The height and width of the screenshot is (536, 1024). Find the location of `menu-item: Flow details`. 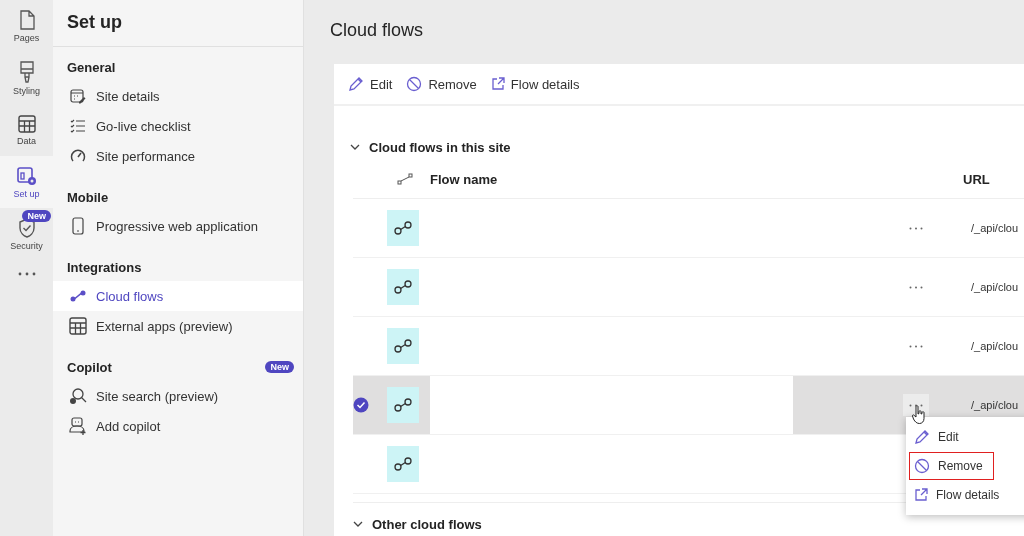

menu-item: Flow details is located at coordinates (960, 495).